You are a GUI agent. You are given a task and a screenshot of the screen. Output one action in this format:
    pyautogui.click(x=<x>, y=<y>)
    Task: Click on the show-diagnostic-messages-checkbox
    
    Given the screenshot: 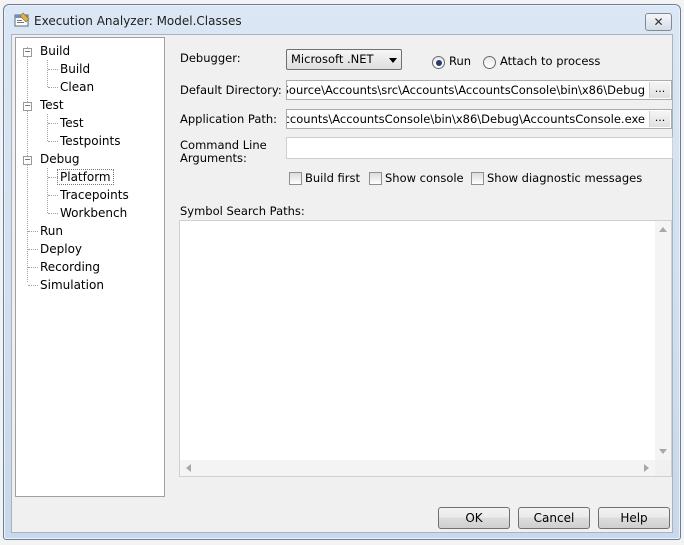 What is the action you would take?
    pyautogui.click(x=477, y=178)
    